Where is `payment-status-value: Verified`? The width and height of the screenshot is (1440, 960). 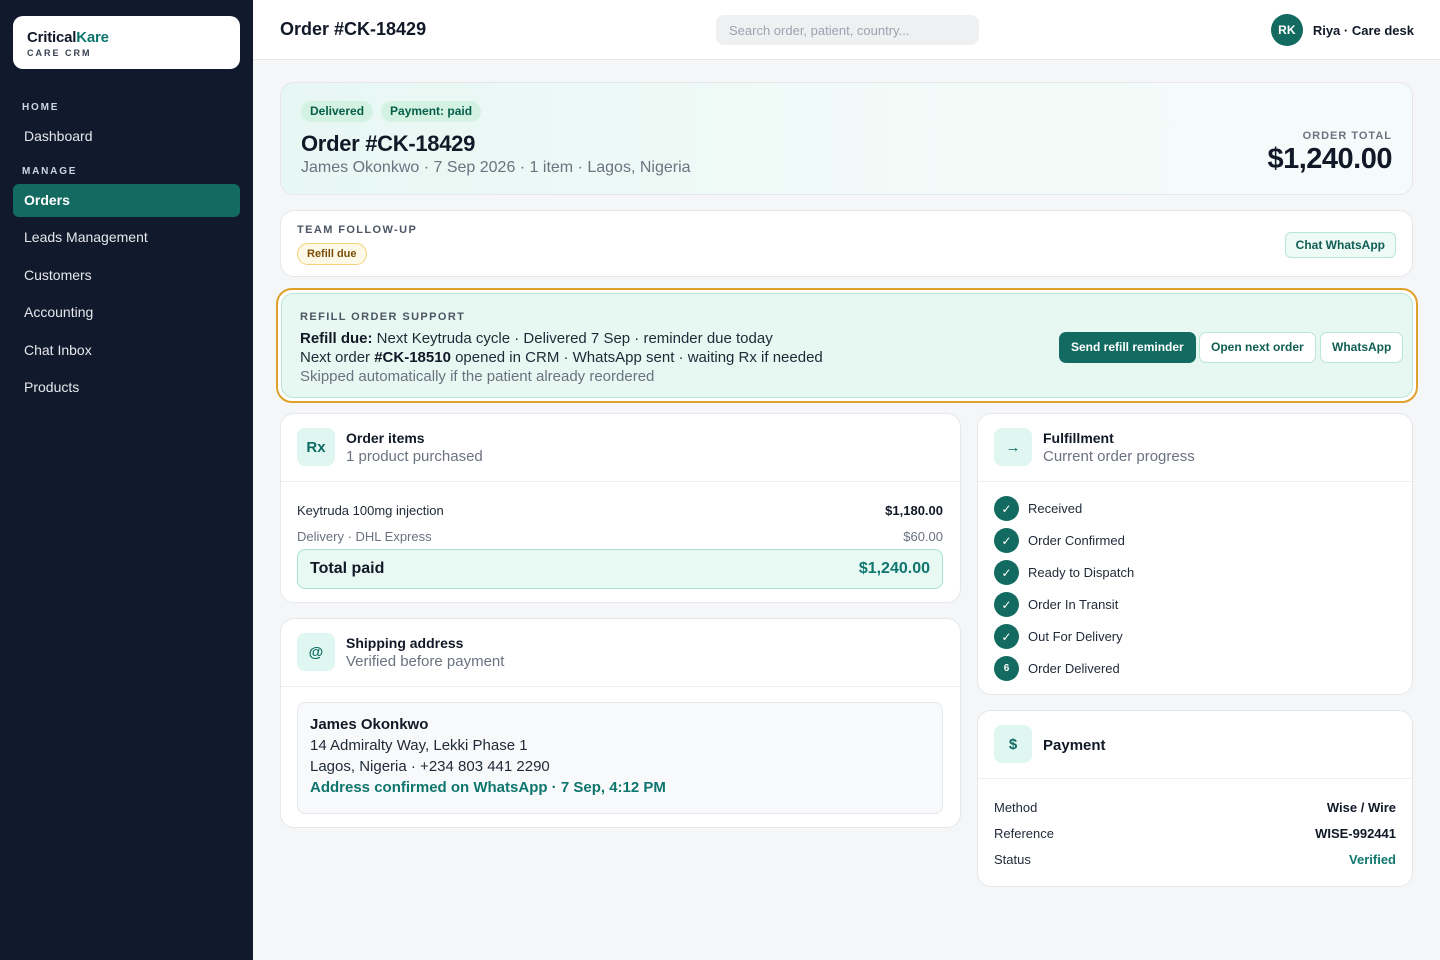 payment-status-value: Verified is located at coordinates (1372, 859).